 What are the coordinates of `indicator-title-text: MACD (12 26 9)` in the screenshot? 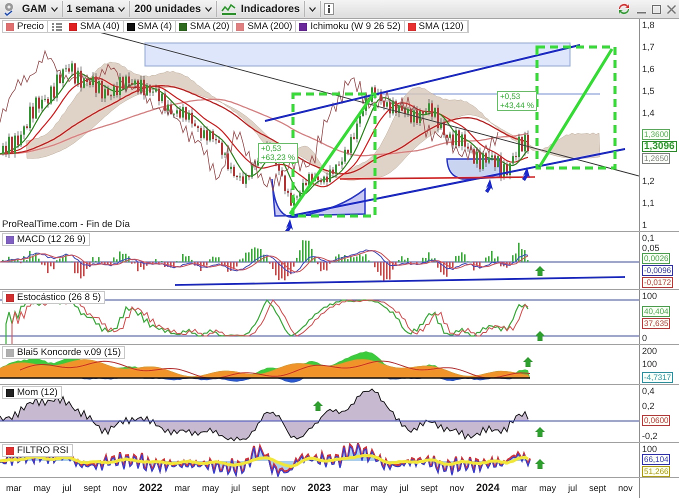 It's located at (51, 239).